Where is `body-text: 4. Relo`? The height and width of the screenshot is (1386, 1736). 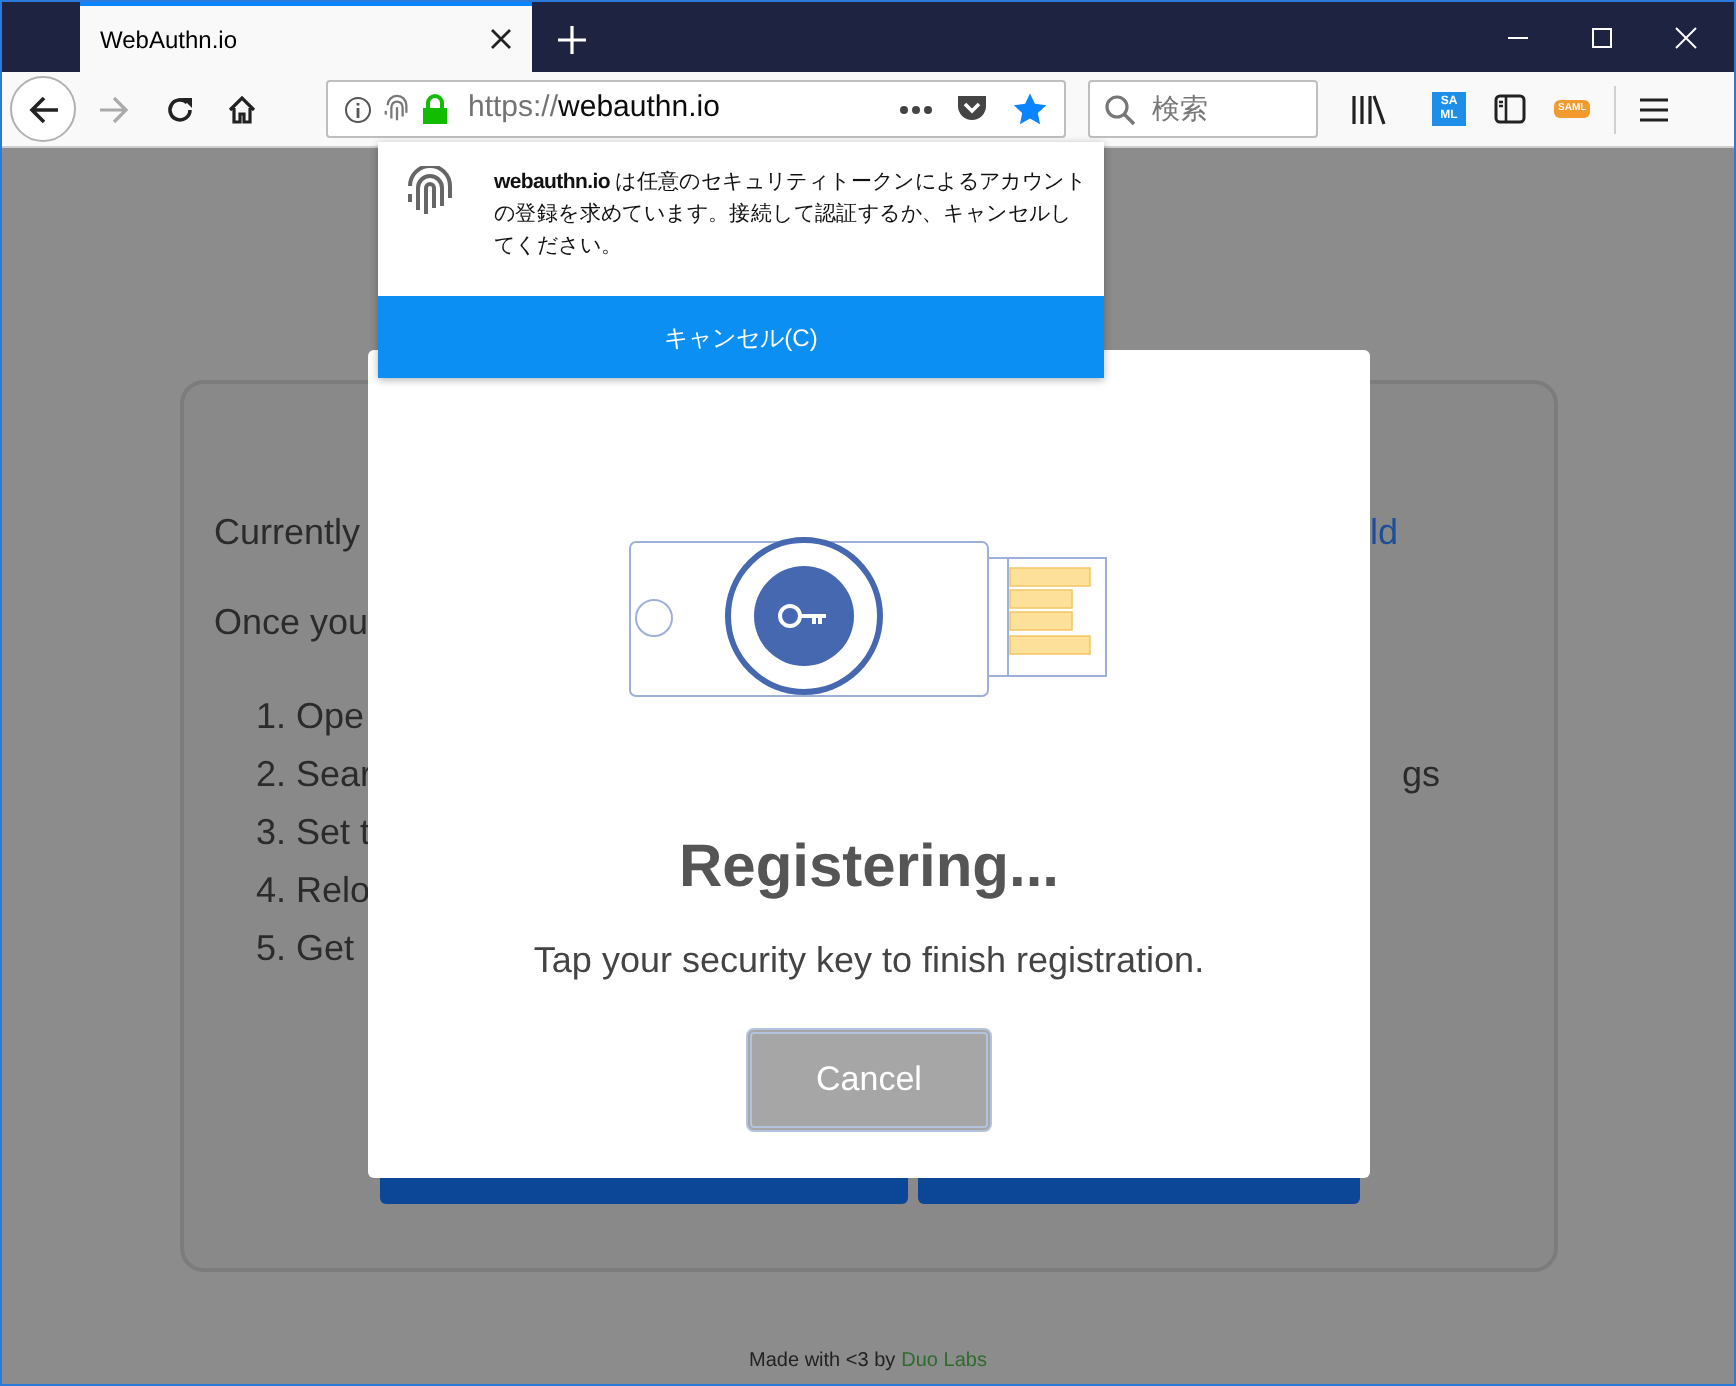 body-text: 4. Relo is located at coordinates (313, 891).